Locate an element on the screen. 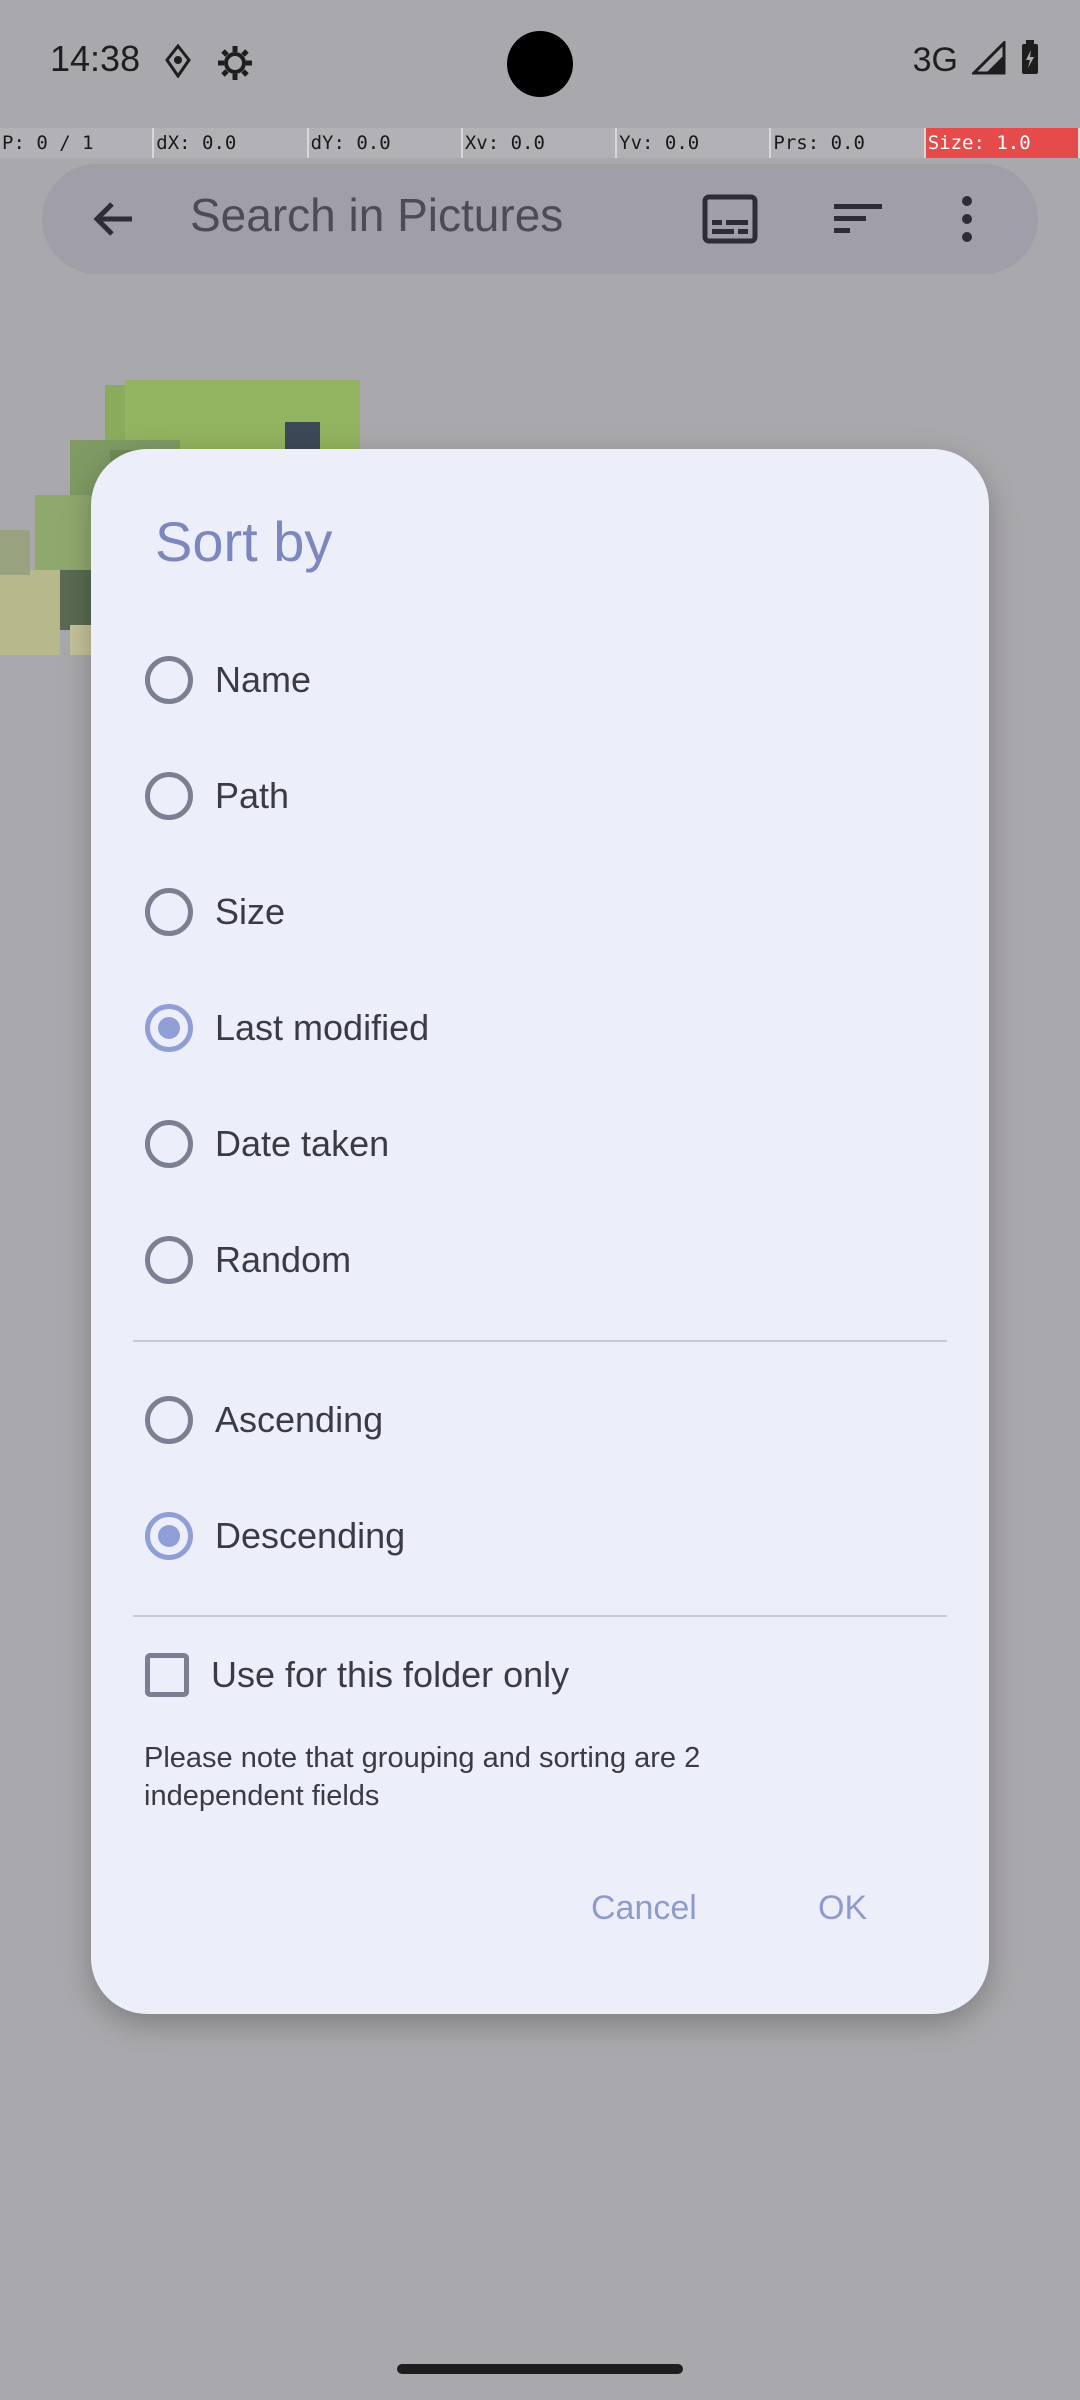 This screenshot has width=1080, height=2400. option-label: Last modified is located at coordinates (322, 1027).